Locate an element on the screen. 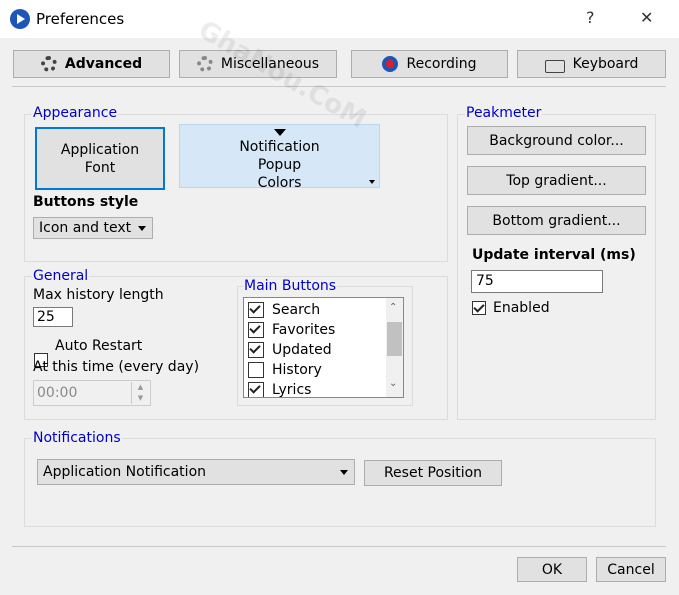  update-interval-label: Update interval (ms) is located at coordinates (554, 255).